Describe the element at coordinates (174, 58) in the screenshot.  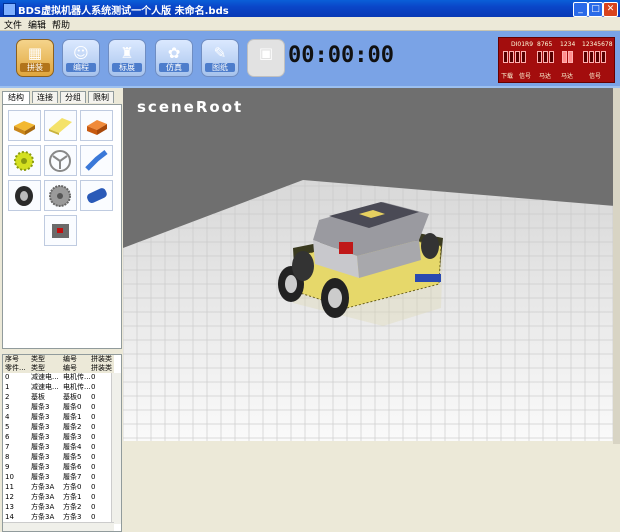
I see `simulate-button: ✿ 仿真` at that location.